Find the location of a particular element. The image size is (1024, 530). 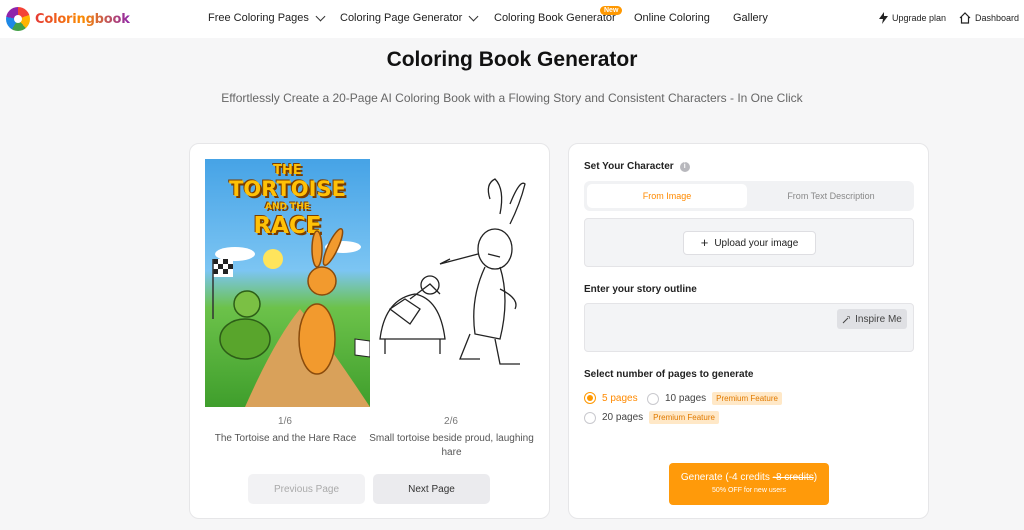

story-section-label: Enter your story outline is located at coordinates (640, 289).